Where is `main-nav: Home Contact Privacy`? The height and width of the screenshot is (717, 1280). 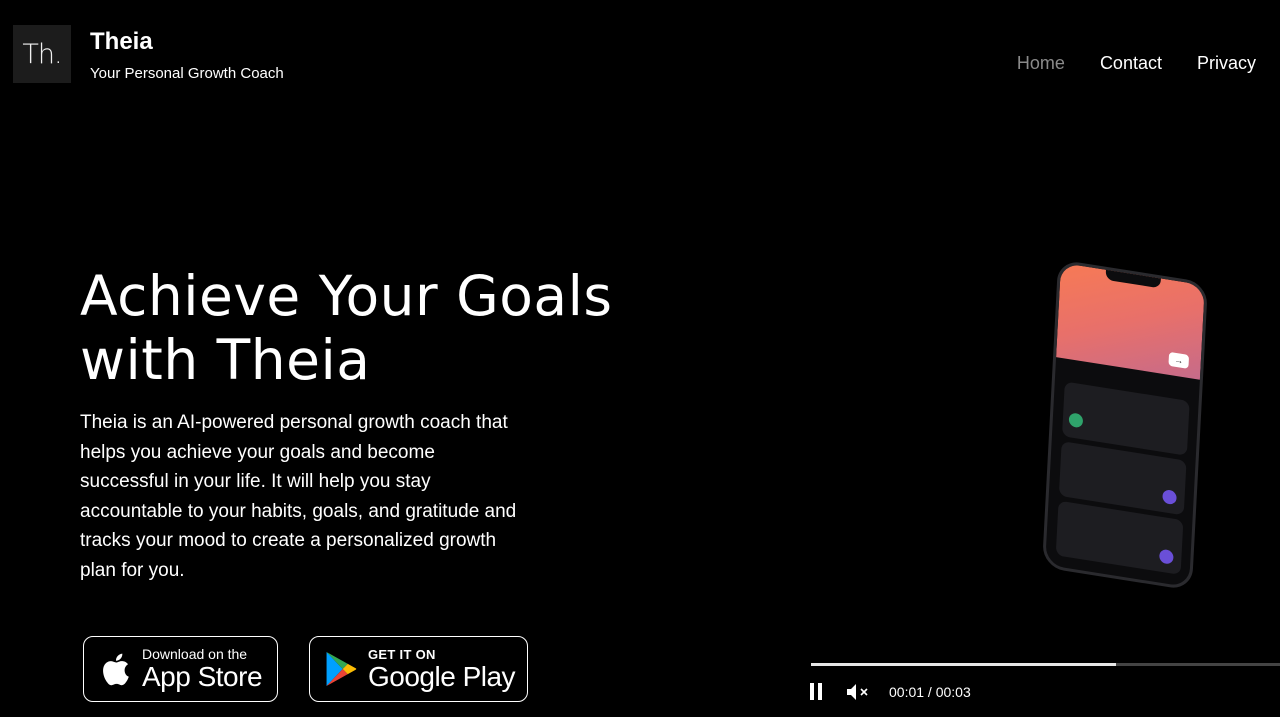
main-nav: Home Contact Privacy is located at coordinates (1136, 63).